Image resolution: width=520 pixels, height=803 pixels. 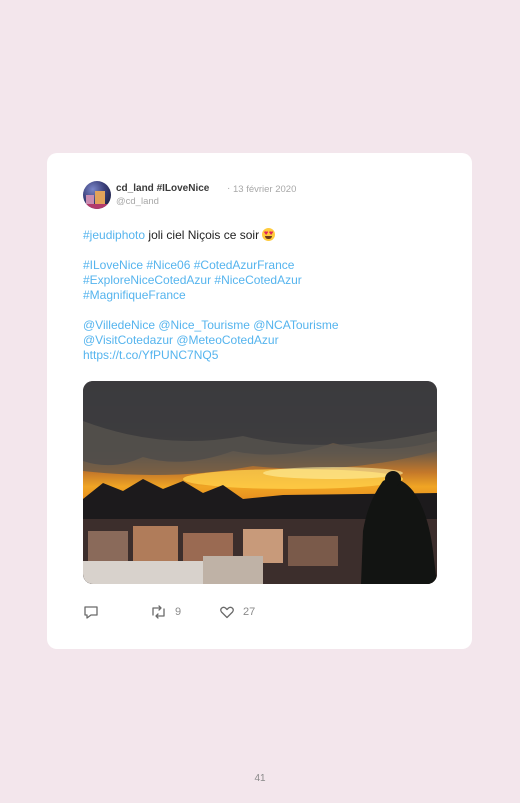 I want to click on retweet-icon, so click(x=158, y=612).